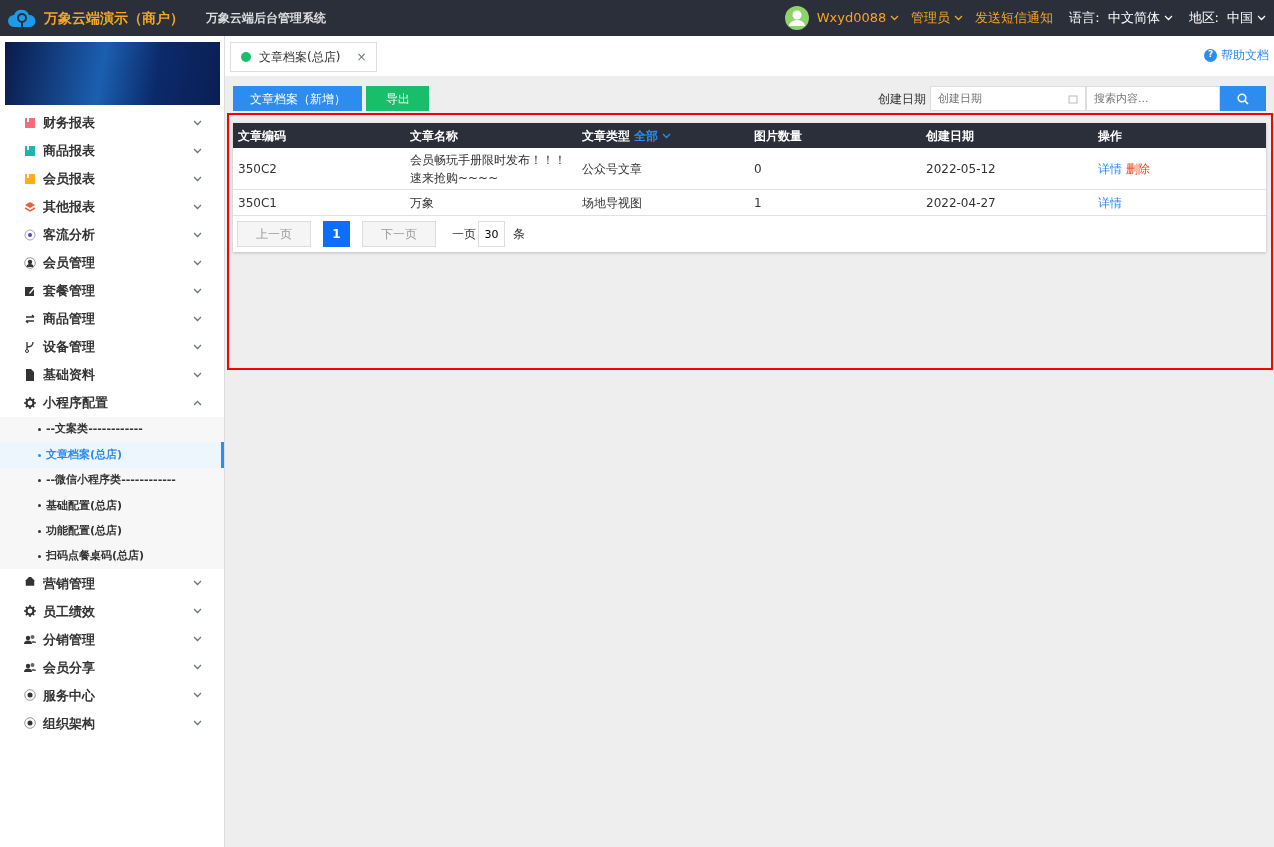 This screenshot has width=1274, height=847. Describe the element at coordinates (30, 291) in the screenshot. I see `edit-icon` at that location.